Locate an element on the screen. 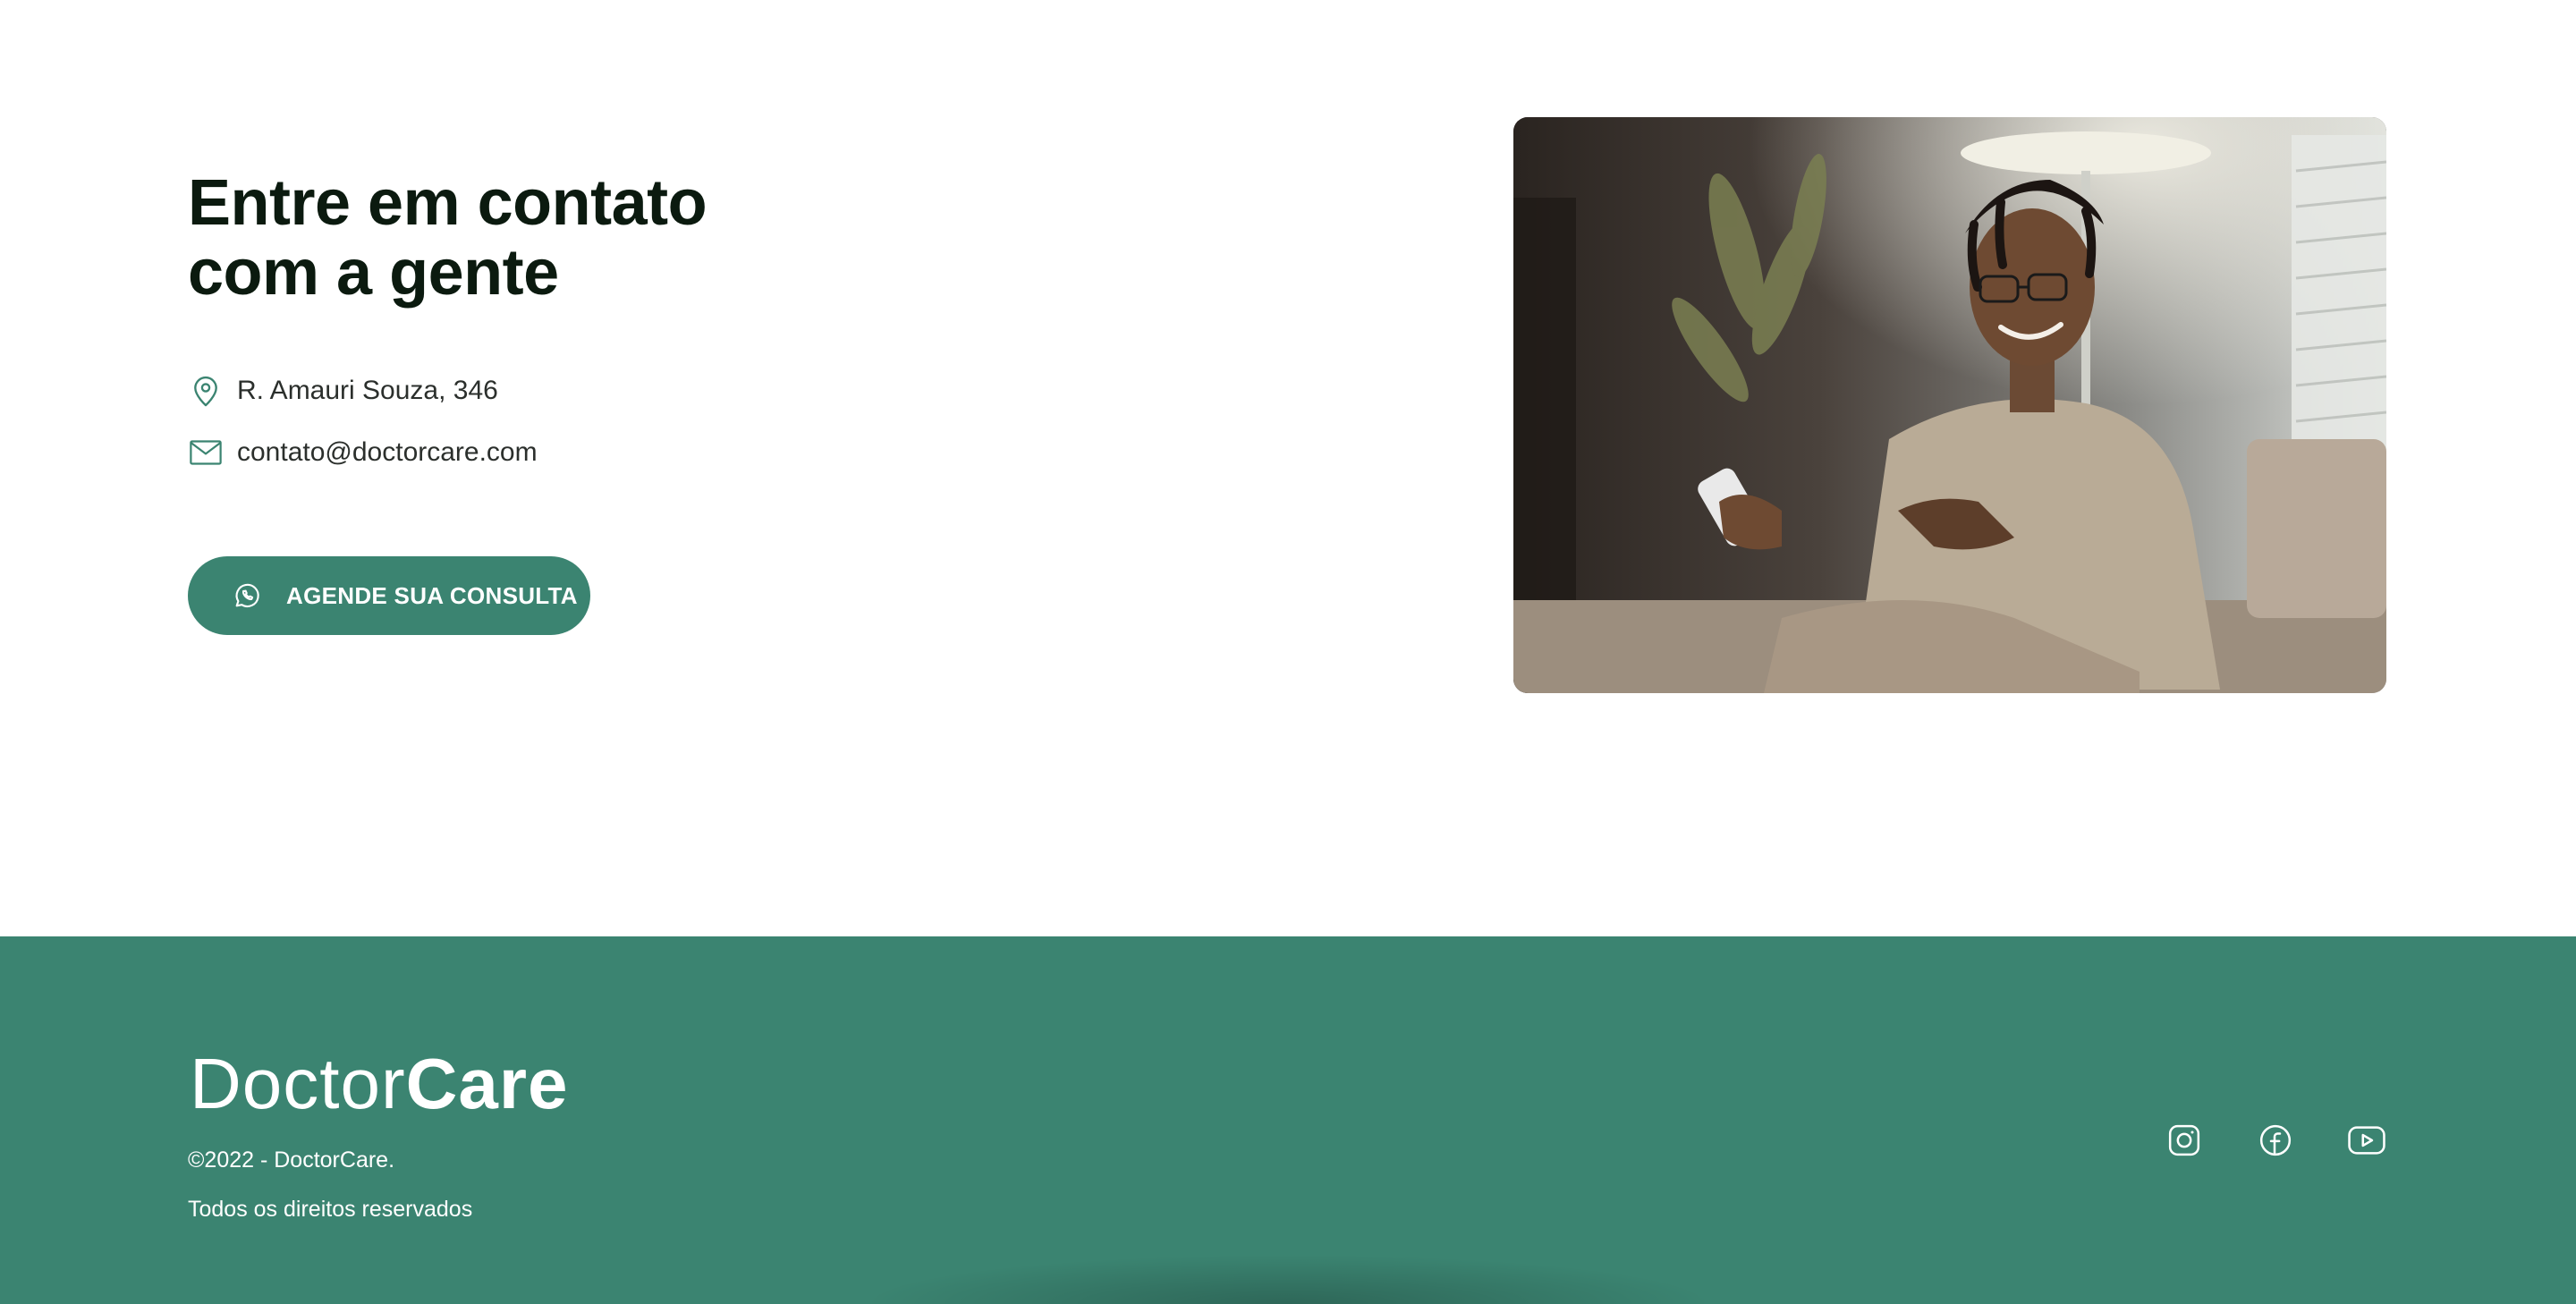  youtube-icon is located at coordinates (2366, 1141).